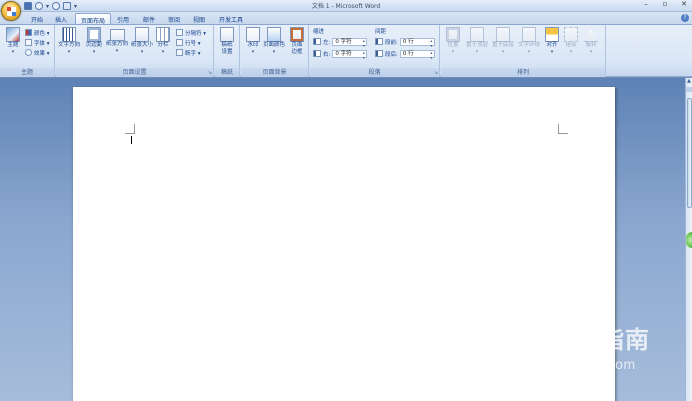 The height and width of the screenshot is (401, 692). I want to click on send-to-back-button: 置于底层 ▾, so click(503, 46).